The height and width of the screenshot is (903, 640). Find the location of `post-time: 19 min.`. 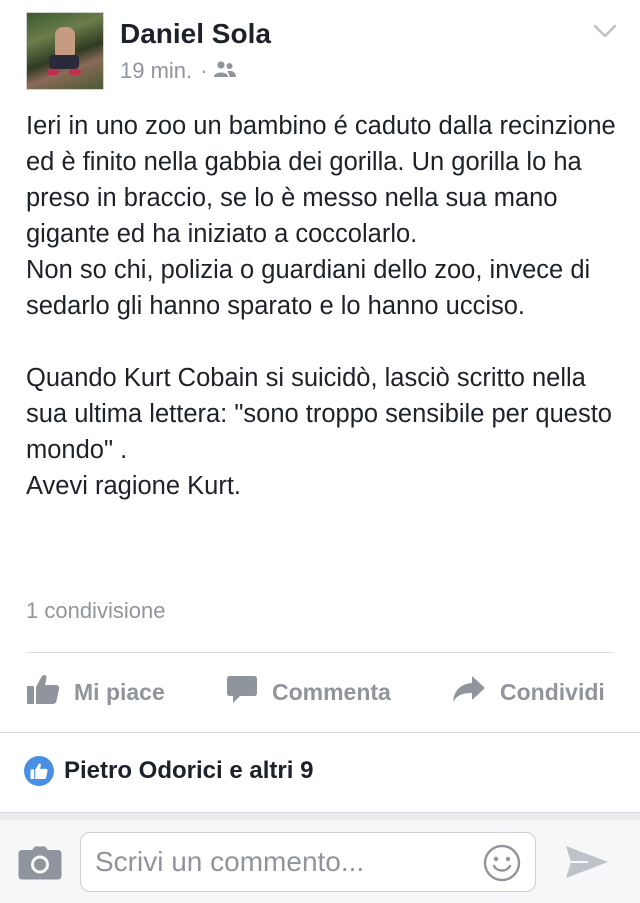

post-time: 19 min. is located at coordinates (156, 71).